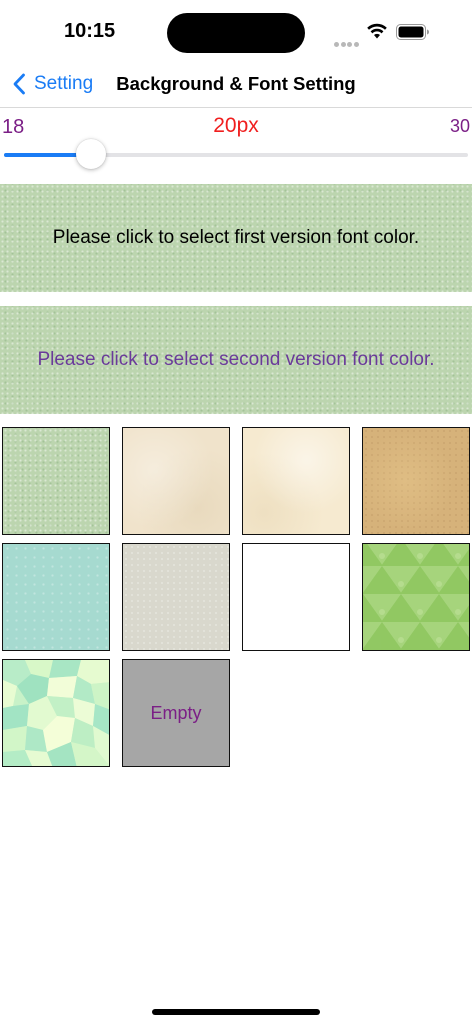 This screenshot has width=472, height=1024. I want to click on navigation-bar: Setting Background & Font Setting, so click(236, 85).